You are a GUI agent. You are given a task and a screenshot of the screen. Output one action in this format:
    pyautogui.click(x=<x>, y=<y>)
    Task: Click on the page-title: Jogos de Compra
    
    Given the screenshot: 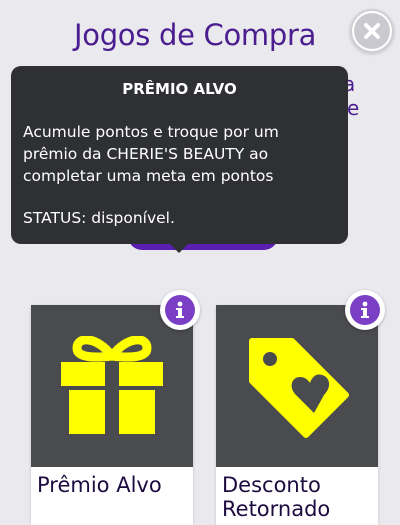 What is the action you would take?
    pyautogui.click(x=195, y=35)
    